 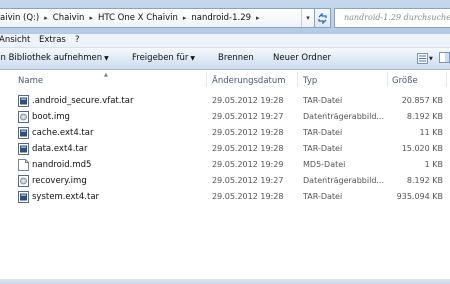 What do you see at coordinates (23, 165) in the screenshot?
I see `blank-file-icon` at bounding box center [23, 165].